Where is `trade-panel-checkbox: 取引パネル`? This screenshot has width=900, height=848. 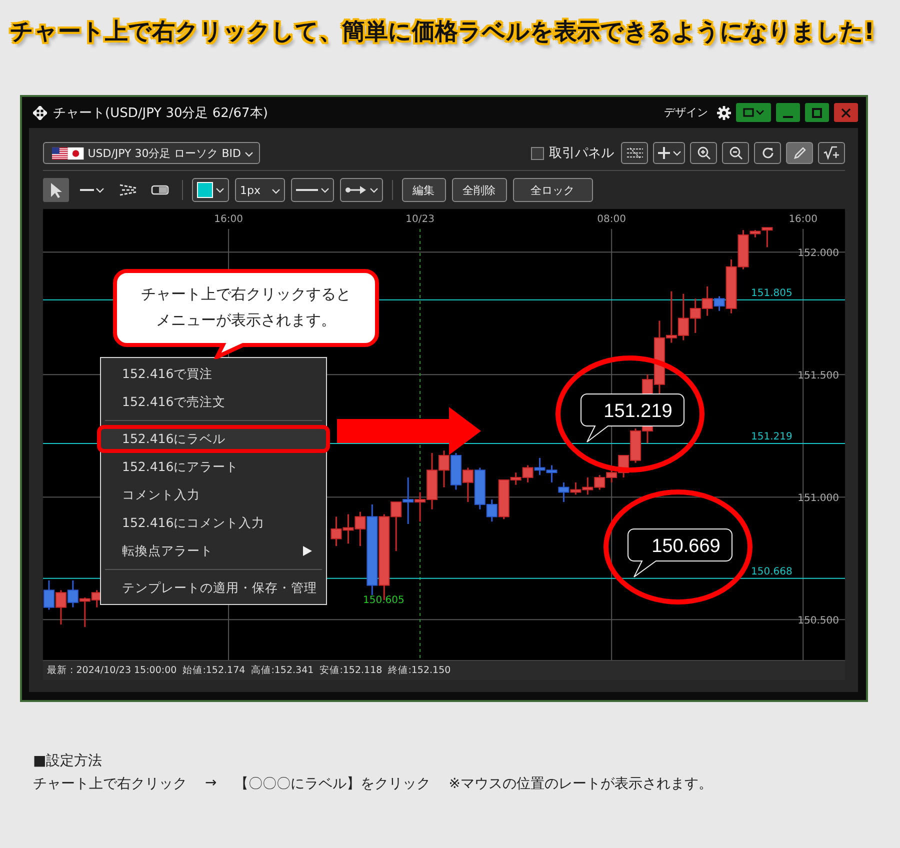 trade-panel-checkbox: 取引パネル is located at coordinates (572, 153).